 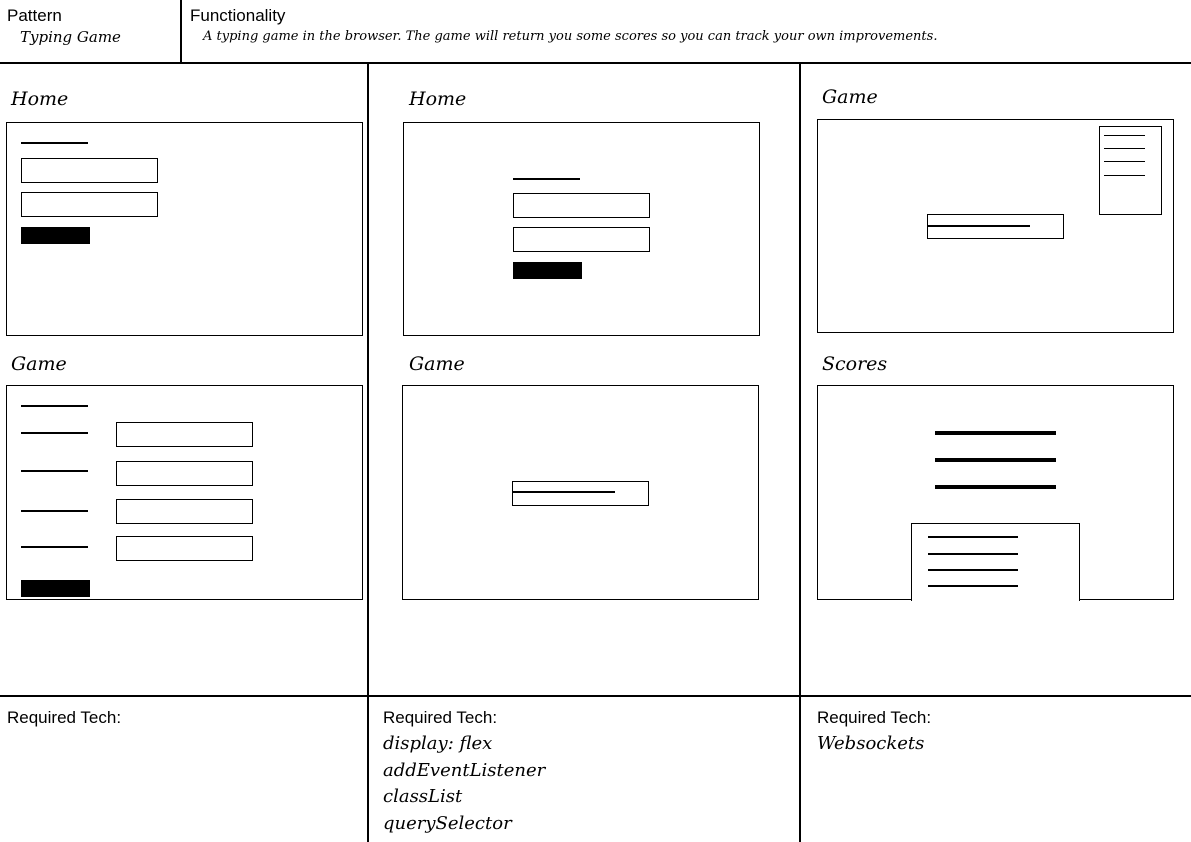 What do you see at coordinates (238, 15) in the screenshot?
I see `functionality-label: Functionality` at bounding box center [238, 15].